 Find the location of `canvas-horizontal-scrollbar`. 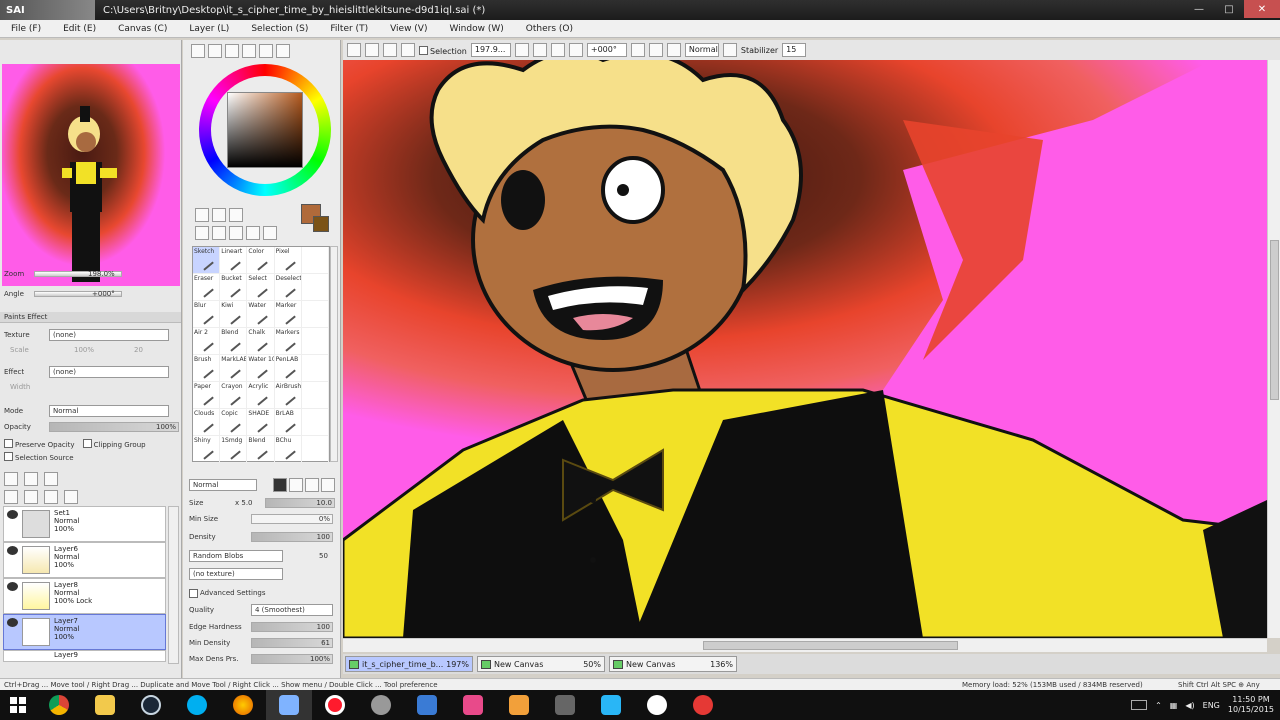

canvas-horizontal-scrollbar is located at coordinates (805, 645).